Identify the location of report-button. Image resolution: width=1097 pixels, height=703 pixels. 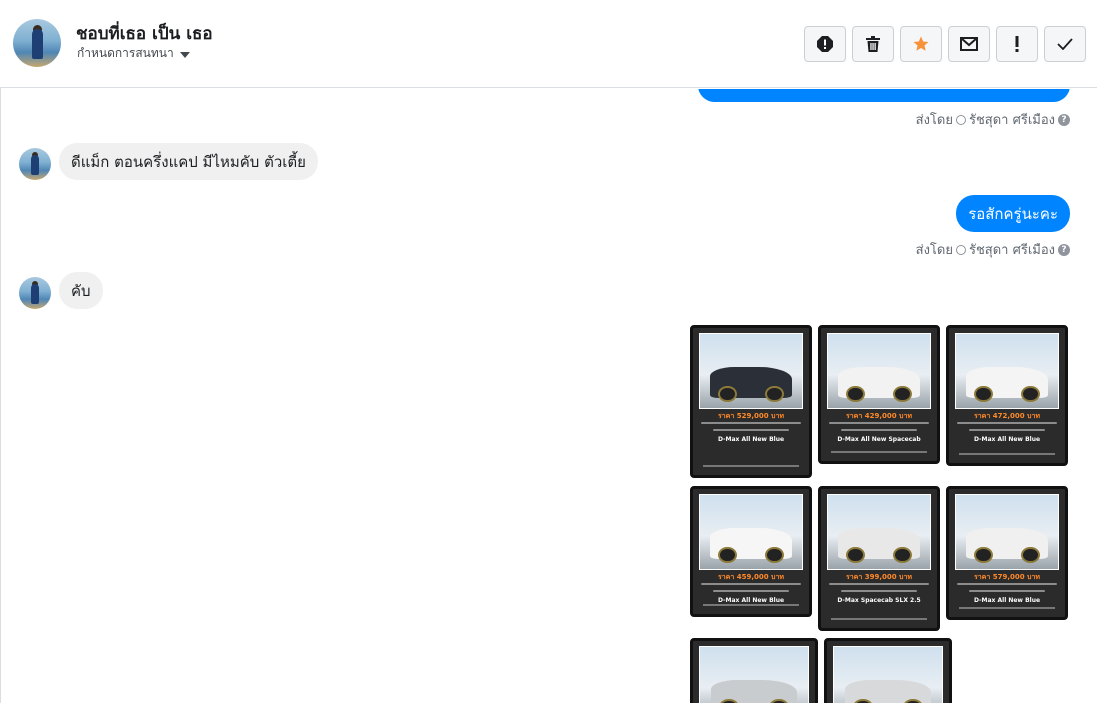
(825, 44).